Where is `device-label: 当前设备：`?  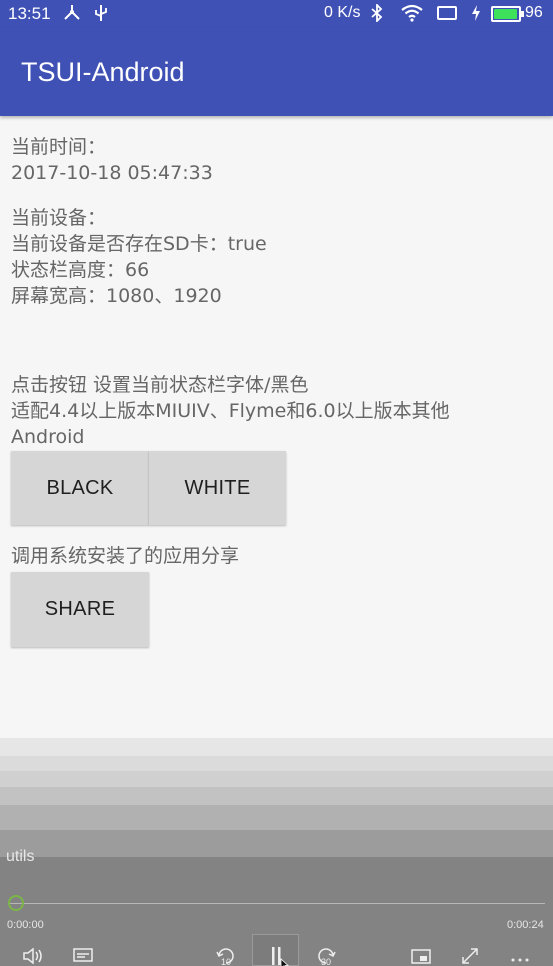
device-label: 当前设备： is located at coordinates (59, 218).